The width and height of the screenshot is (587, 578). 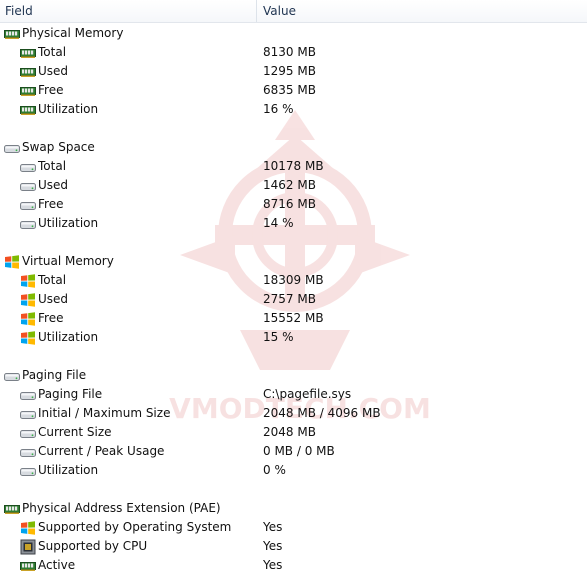 I want to click on tree-item-row: Current Size 2048 MB, so click(x=293, y=432).